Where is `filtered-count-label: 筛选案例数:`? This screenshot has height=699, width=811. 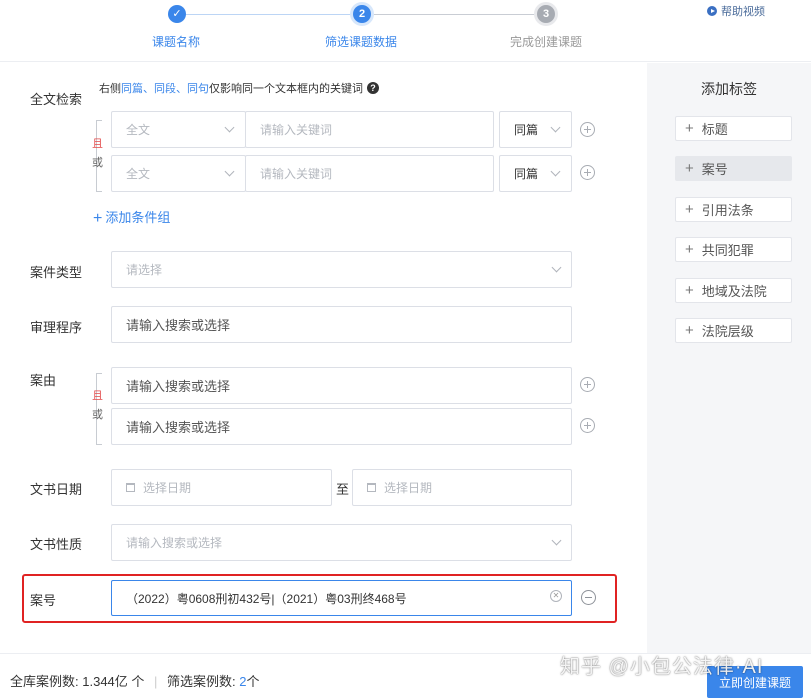
filtered-count-label: 筛选案例数: is located at coordinates (201, 681).